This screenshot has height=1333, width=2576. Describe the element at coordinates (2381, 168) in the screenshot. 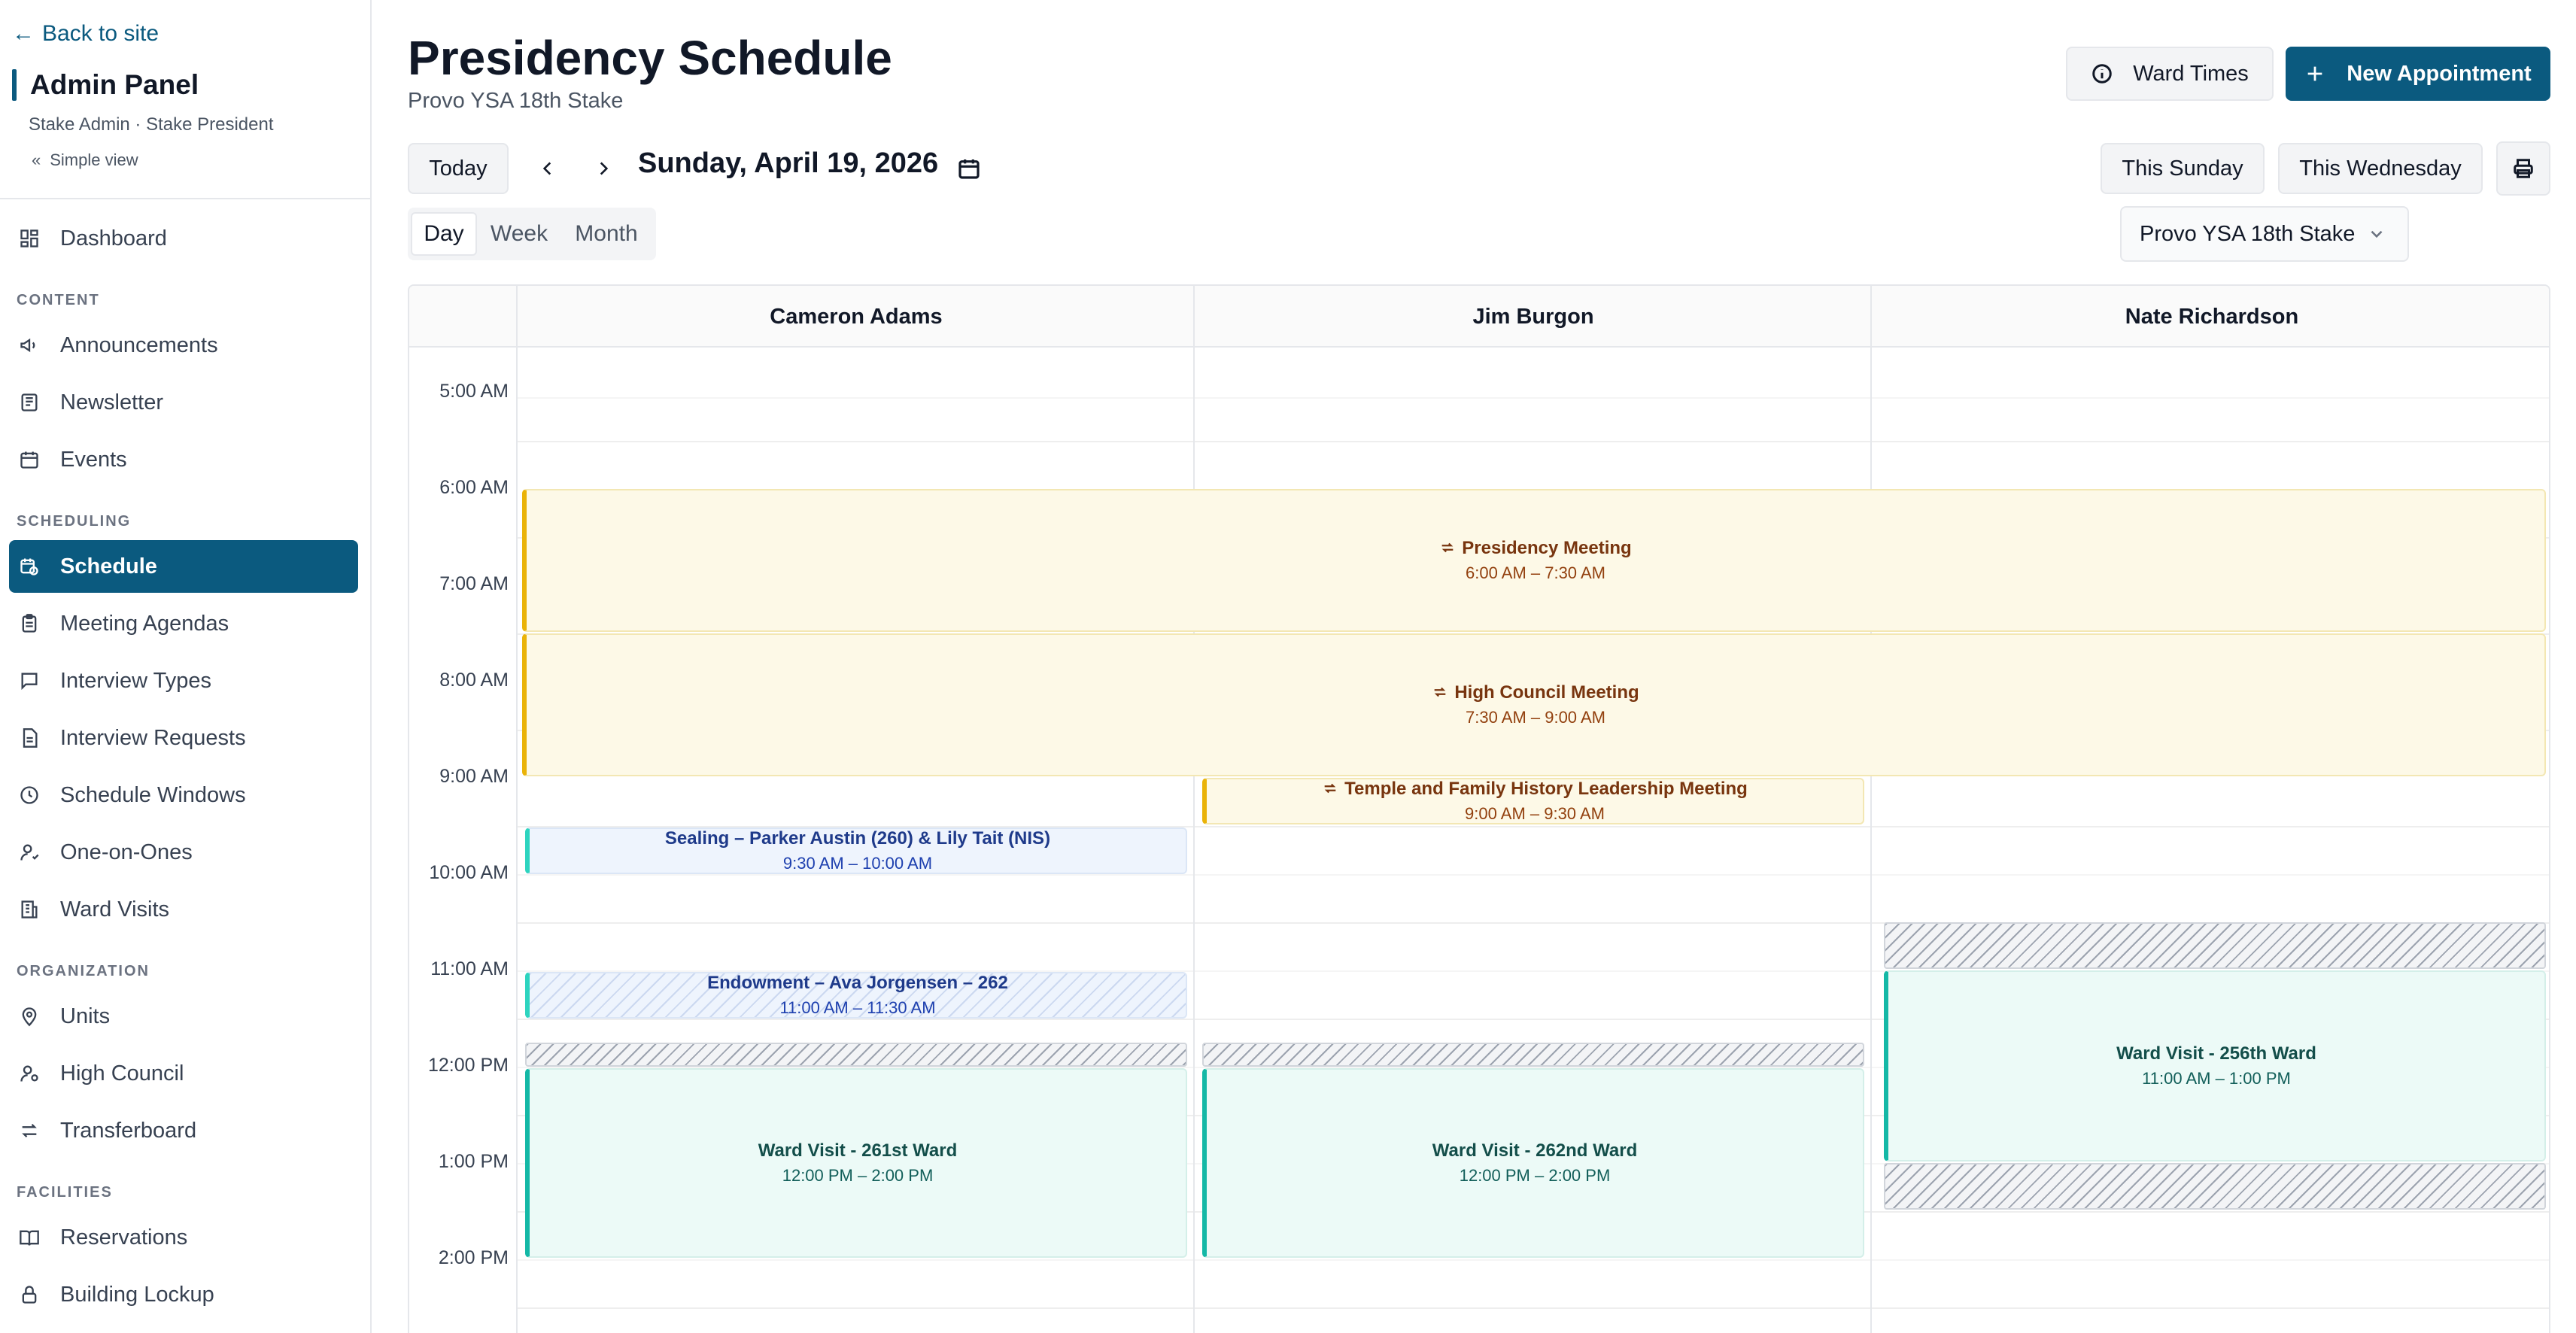

I see `this-wednesday-button: This Wednesday` at that location.